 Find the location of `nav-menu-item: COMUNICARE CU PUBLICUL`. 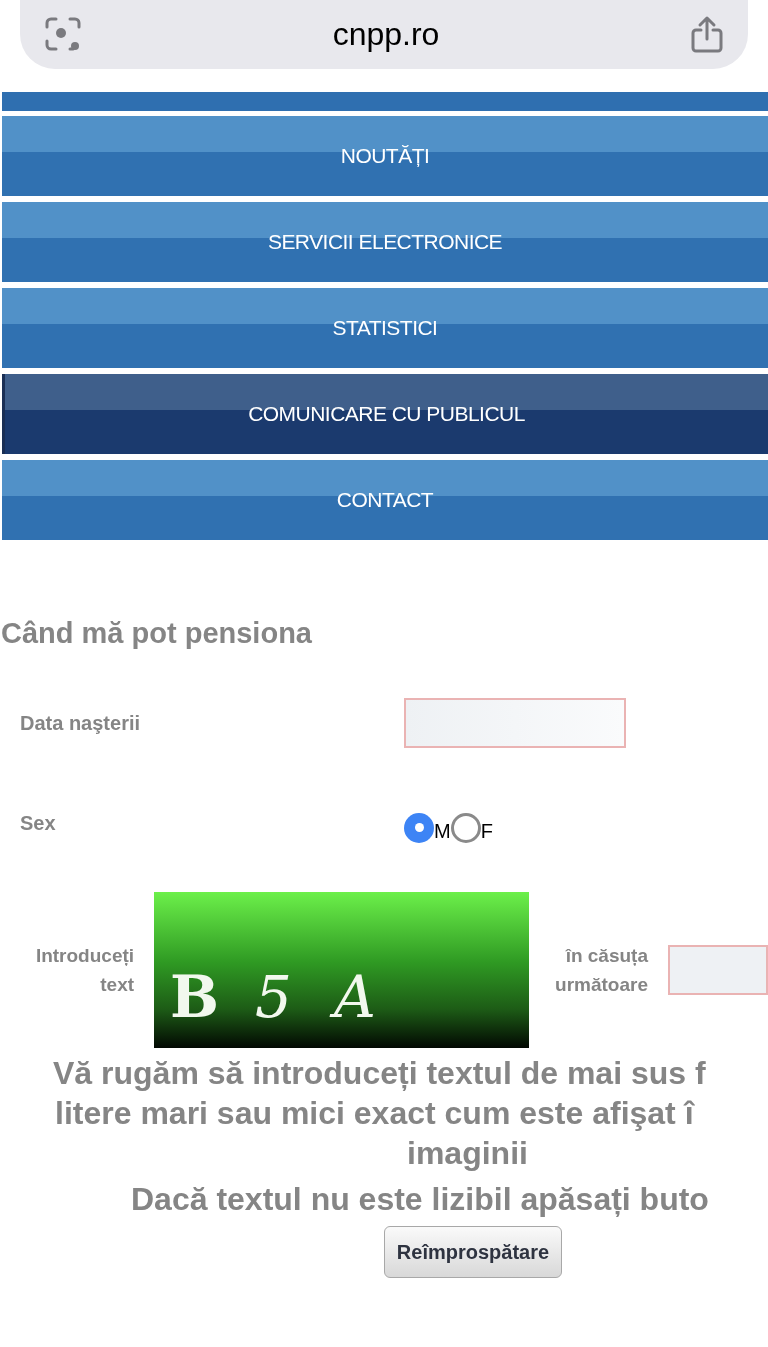

nav-menu-item: COMUNICARE CU PUBLICUL is located at coordinates (385, 414).